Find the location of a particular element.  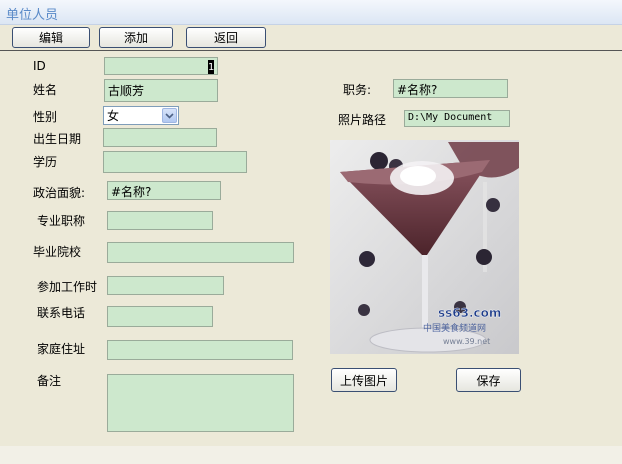

person-photo: ss63.com 中国美食频道网 www.39.net is located at coordinates (424, 247).